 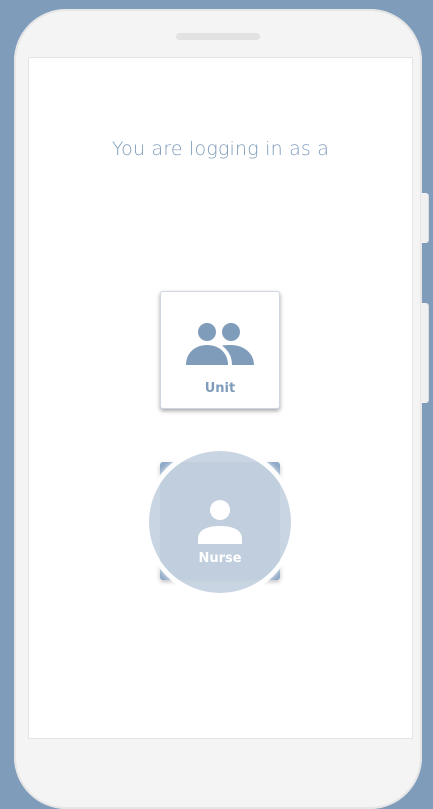 What do you see at coordinates (220, 388) in the screenshot?
I see `unit-role-label: Unit` at bounding box center [220, 388].